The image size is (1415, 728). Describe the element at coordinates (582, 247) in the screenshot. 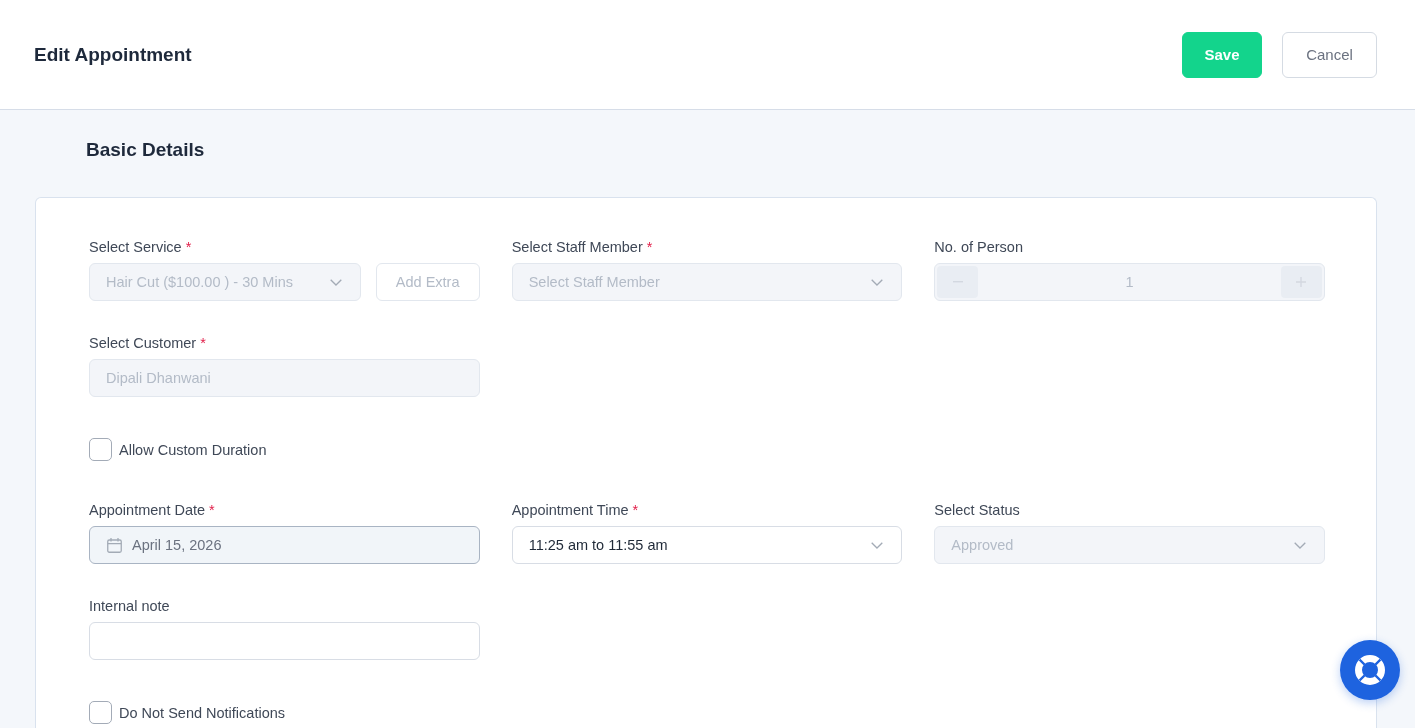

I see `field-label: Select Staff Member *` at that location.